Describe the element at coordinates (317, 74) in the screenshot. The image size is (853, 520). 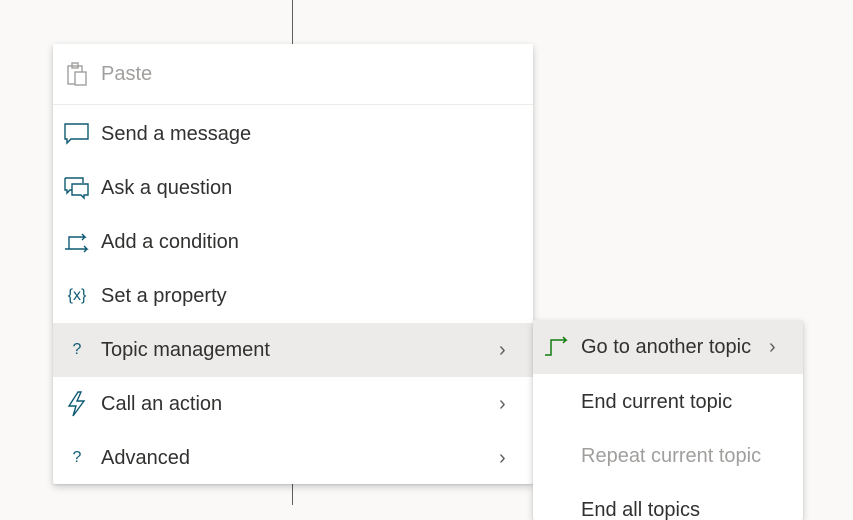
I see `menu-item-label: Paste` at that location.